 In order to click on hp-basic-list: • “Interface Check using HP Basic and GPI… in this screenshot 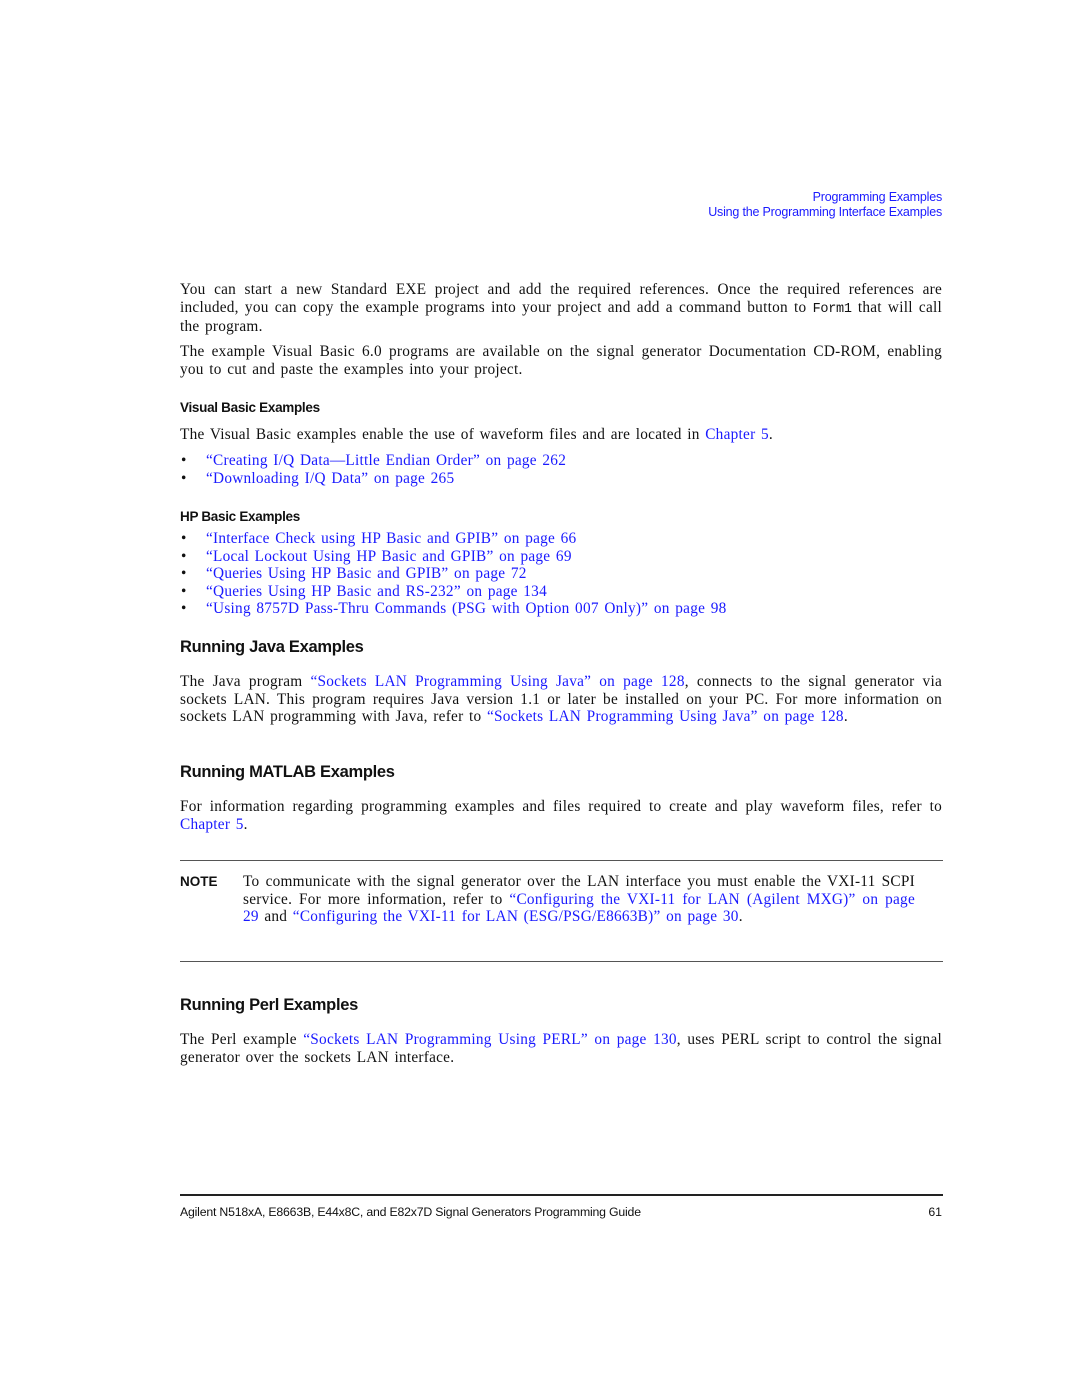, I will do `click(453, 574)`.